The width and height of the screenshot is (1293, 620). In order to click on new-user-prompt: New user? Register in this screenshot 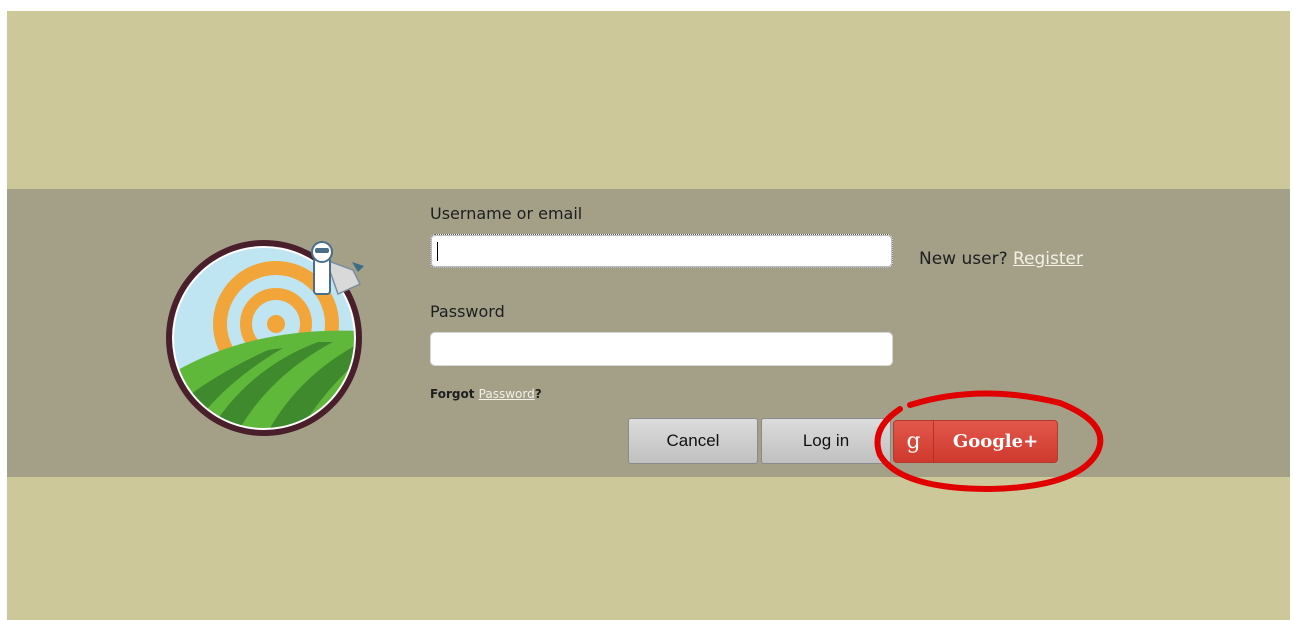, I will do `click(1001, 259)`.